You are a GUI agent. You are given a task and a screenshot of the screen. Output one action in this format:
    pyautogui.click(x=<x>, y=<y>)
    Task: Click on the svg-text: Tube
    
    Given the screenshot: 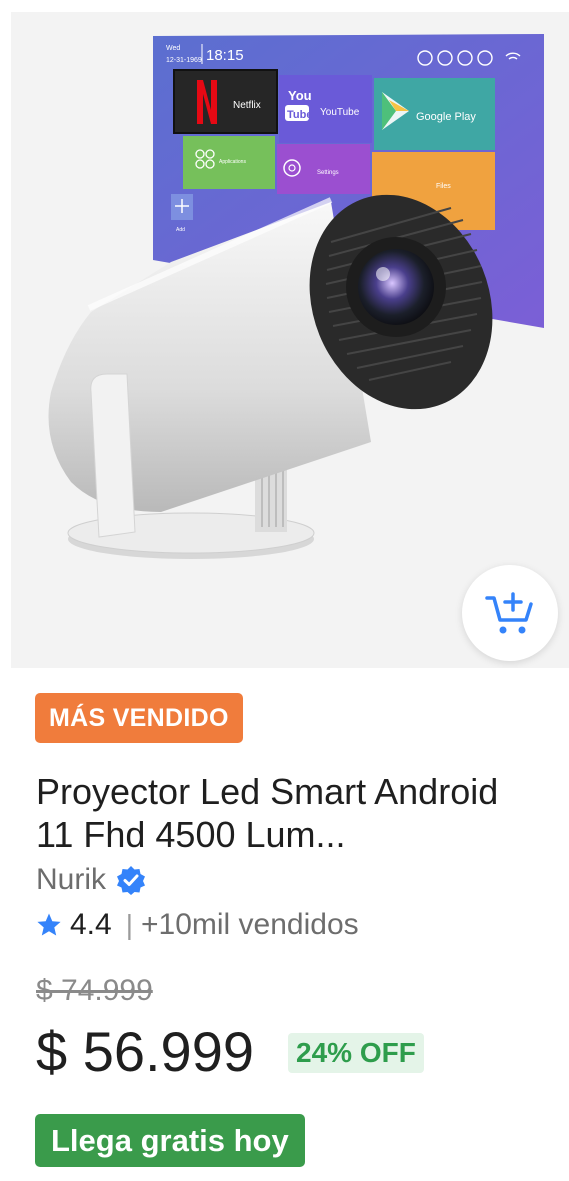 What is the action you would take?
    pyautogui.click(x=299, y=115)
    